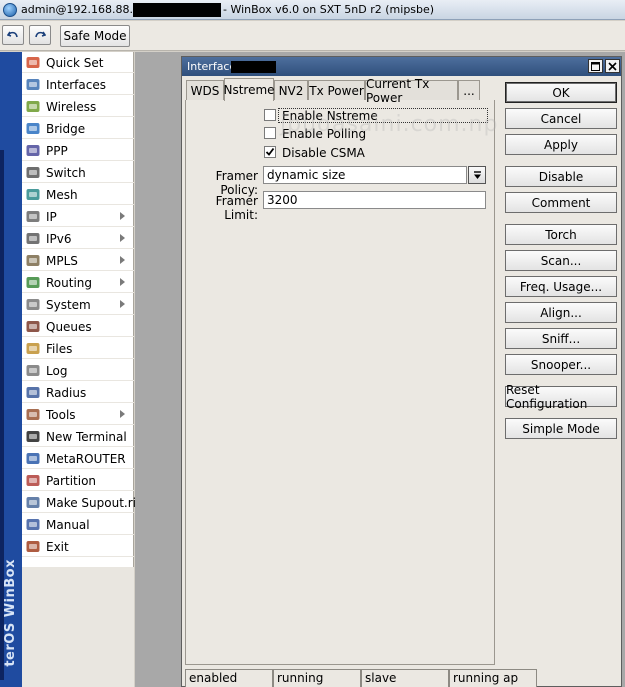  Describe the element at coordinates (405, 678) in the screenshot. I see `status-slave: slave` at that location.